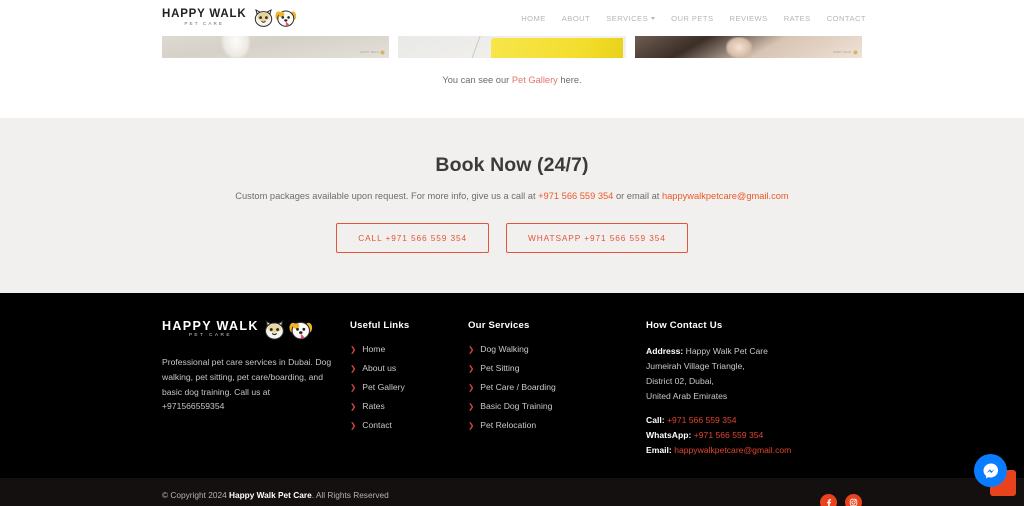  I want to click on our-services-title: Our Services, so click(499, 326).